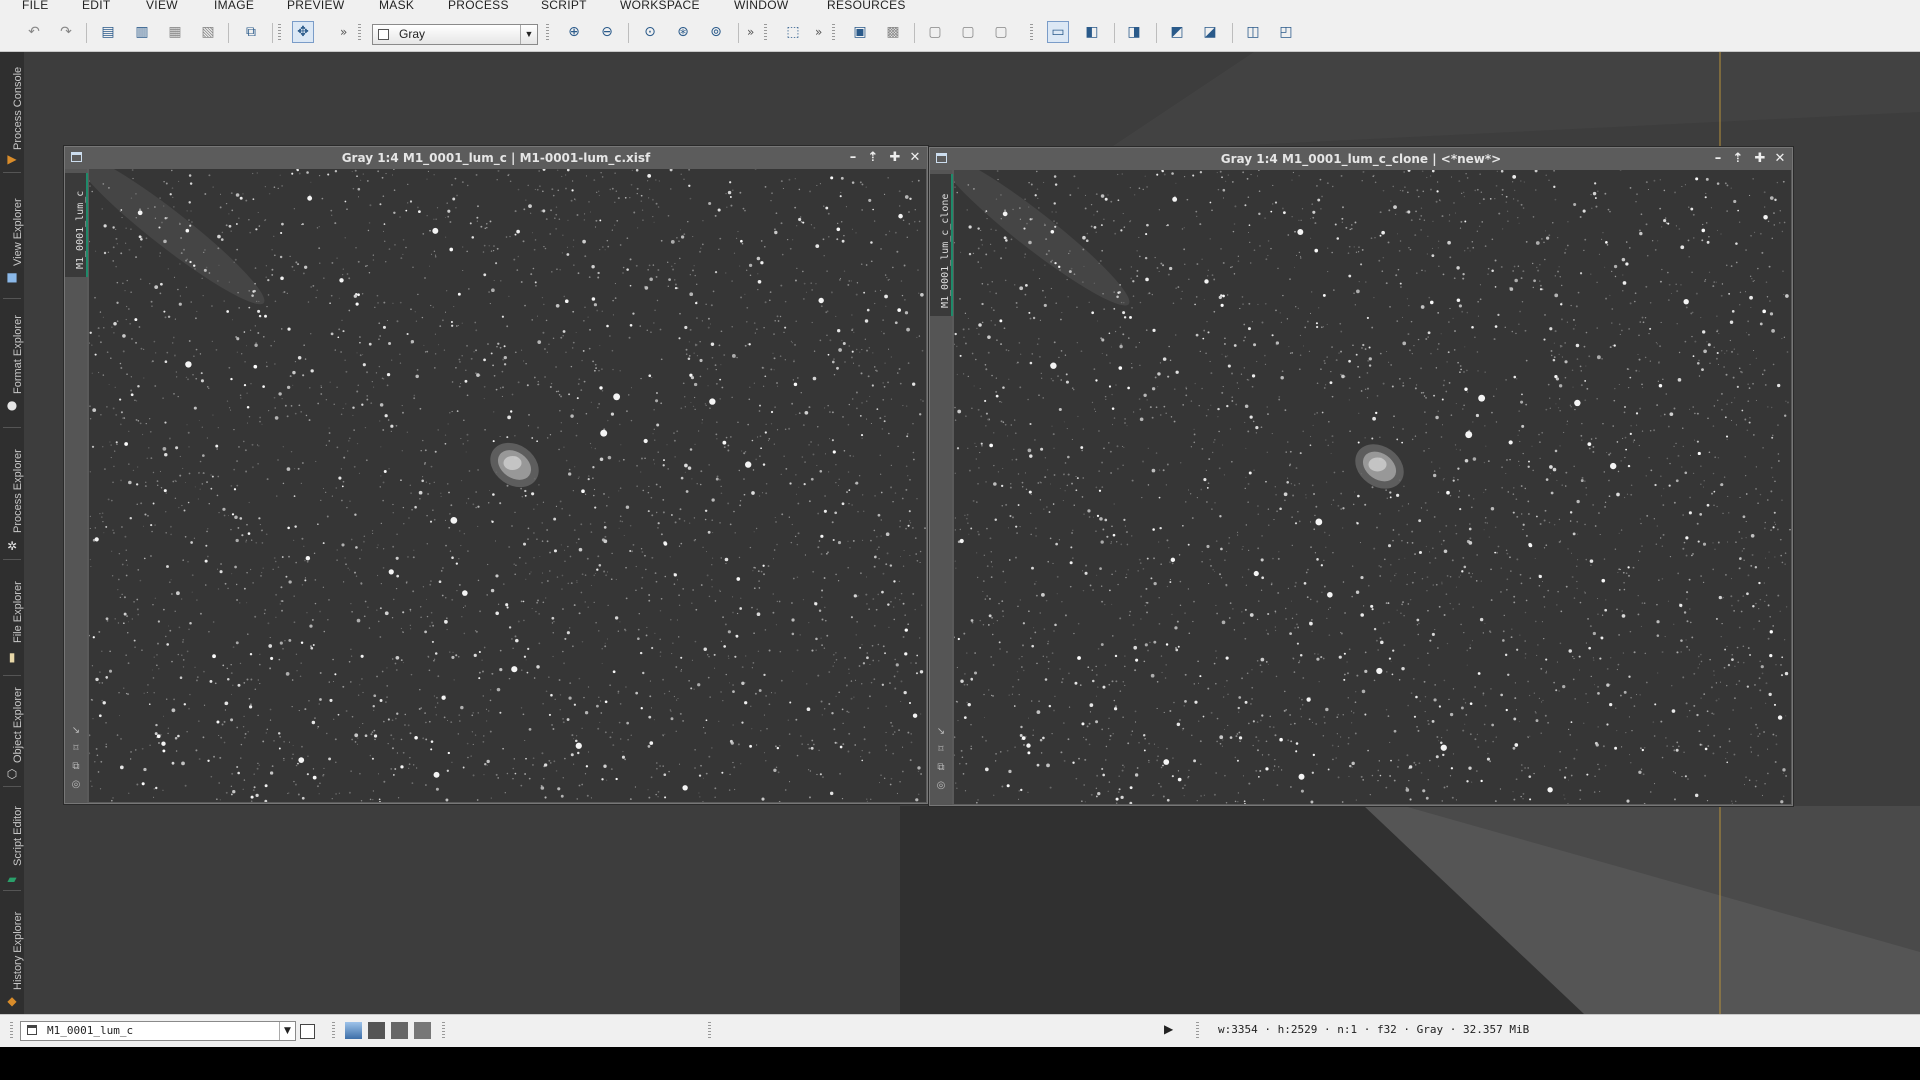 Image resolution: width=1920 pixels, height=1080 pixels. Describe the element at coordinates (893, 32) in the screenshot. I see `preview-delete-icon: ▩` at that location.